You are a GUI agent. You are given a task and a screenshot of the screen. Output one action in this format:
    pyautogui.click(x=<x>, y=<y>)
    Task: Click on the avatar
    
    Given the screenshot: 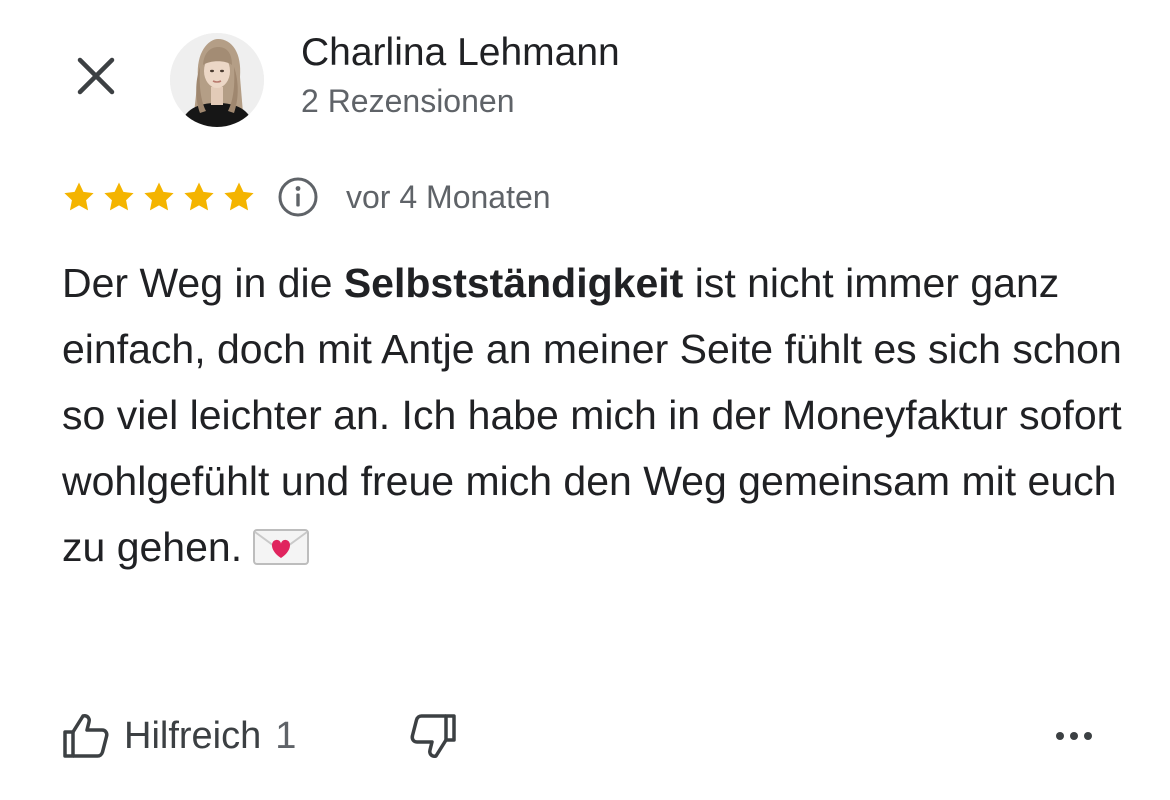 What is the action you would take?
    pyautogui.click(x=217, y=80)
    